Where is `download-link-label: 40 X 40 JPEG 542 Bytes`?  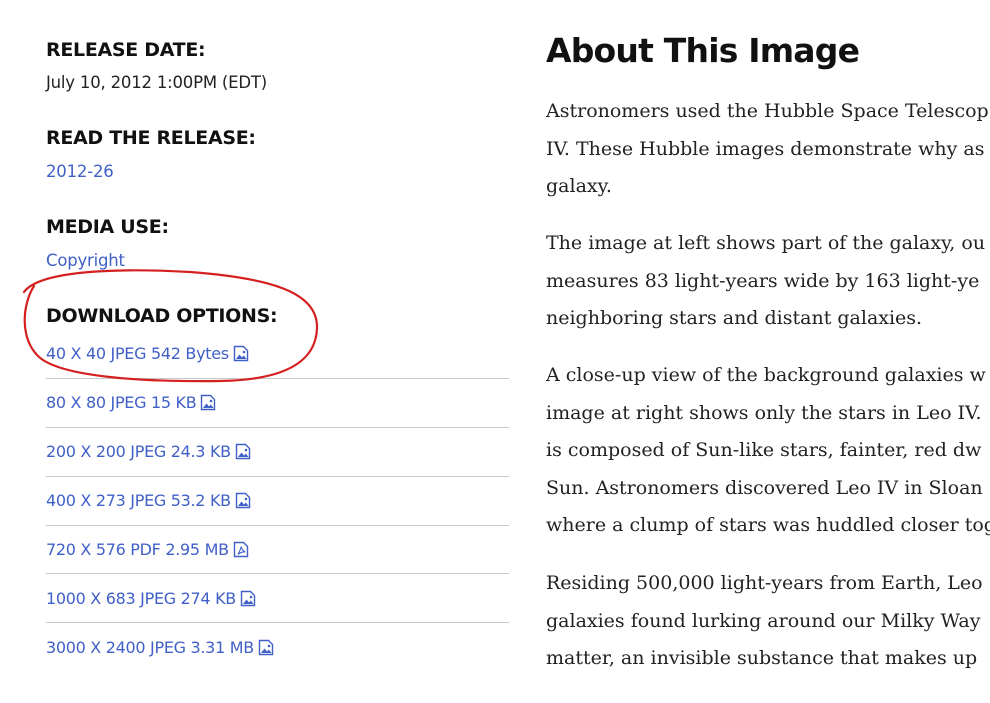
download-link-label: 40 X 40 JPEG 542 Bytes is located at coordinates (137, 354).